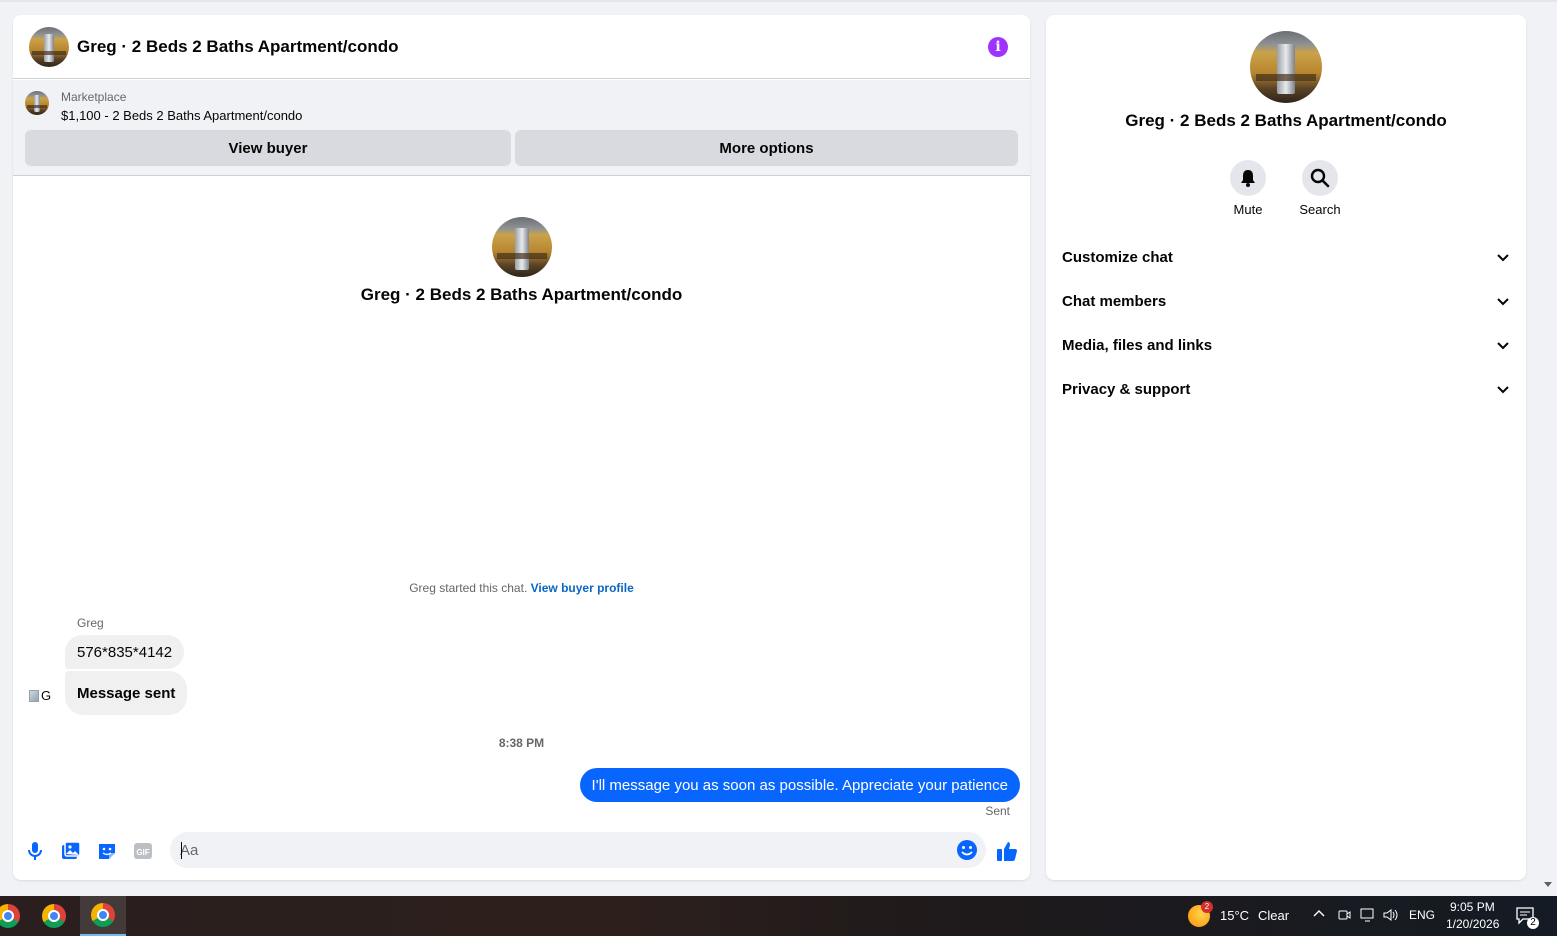 The width and height of the screenshot is (1557, 936). I want to click on photo-icon, so click(71, 851).